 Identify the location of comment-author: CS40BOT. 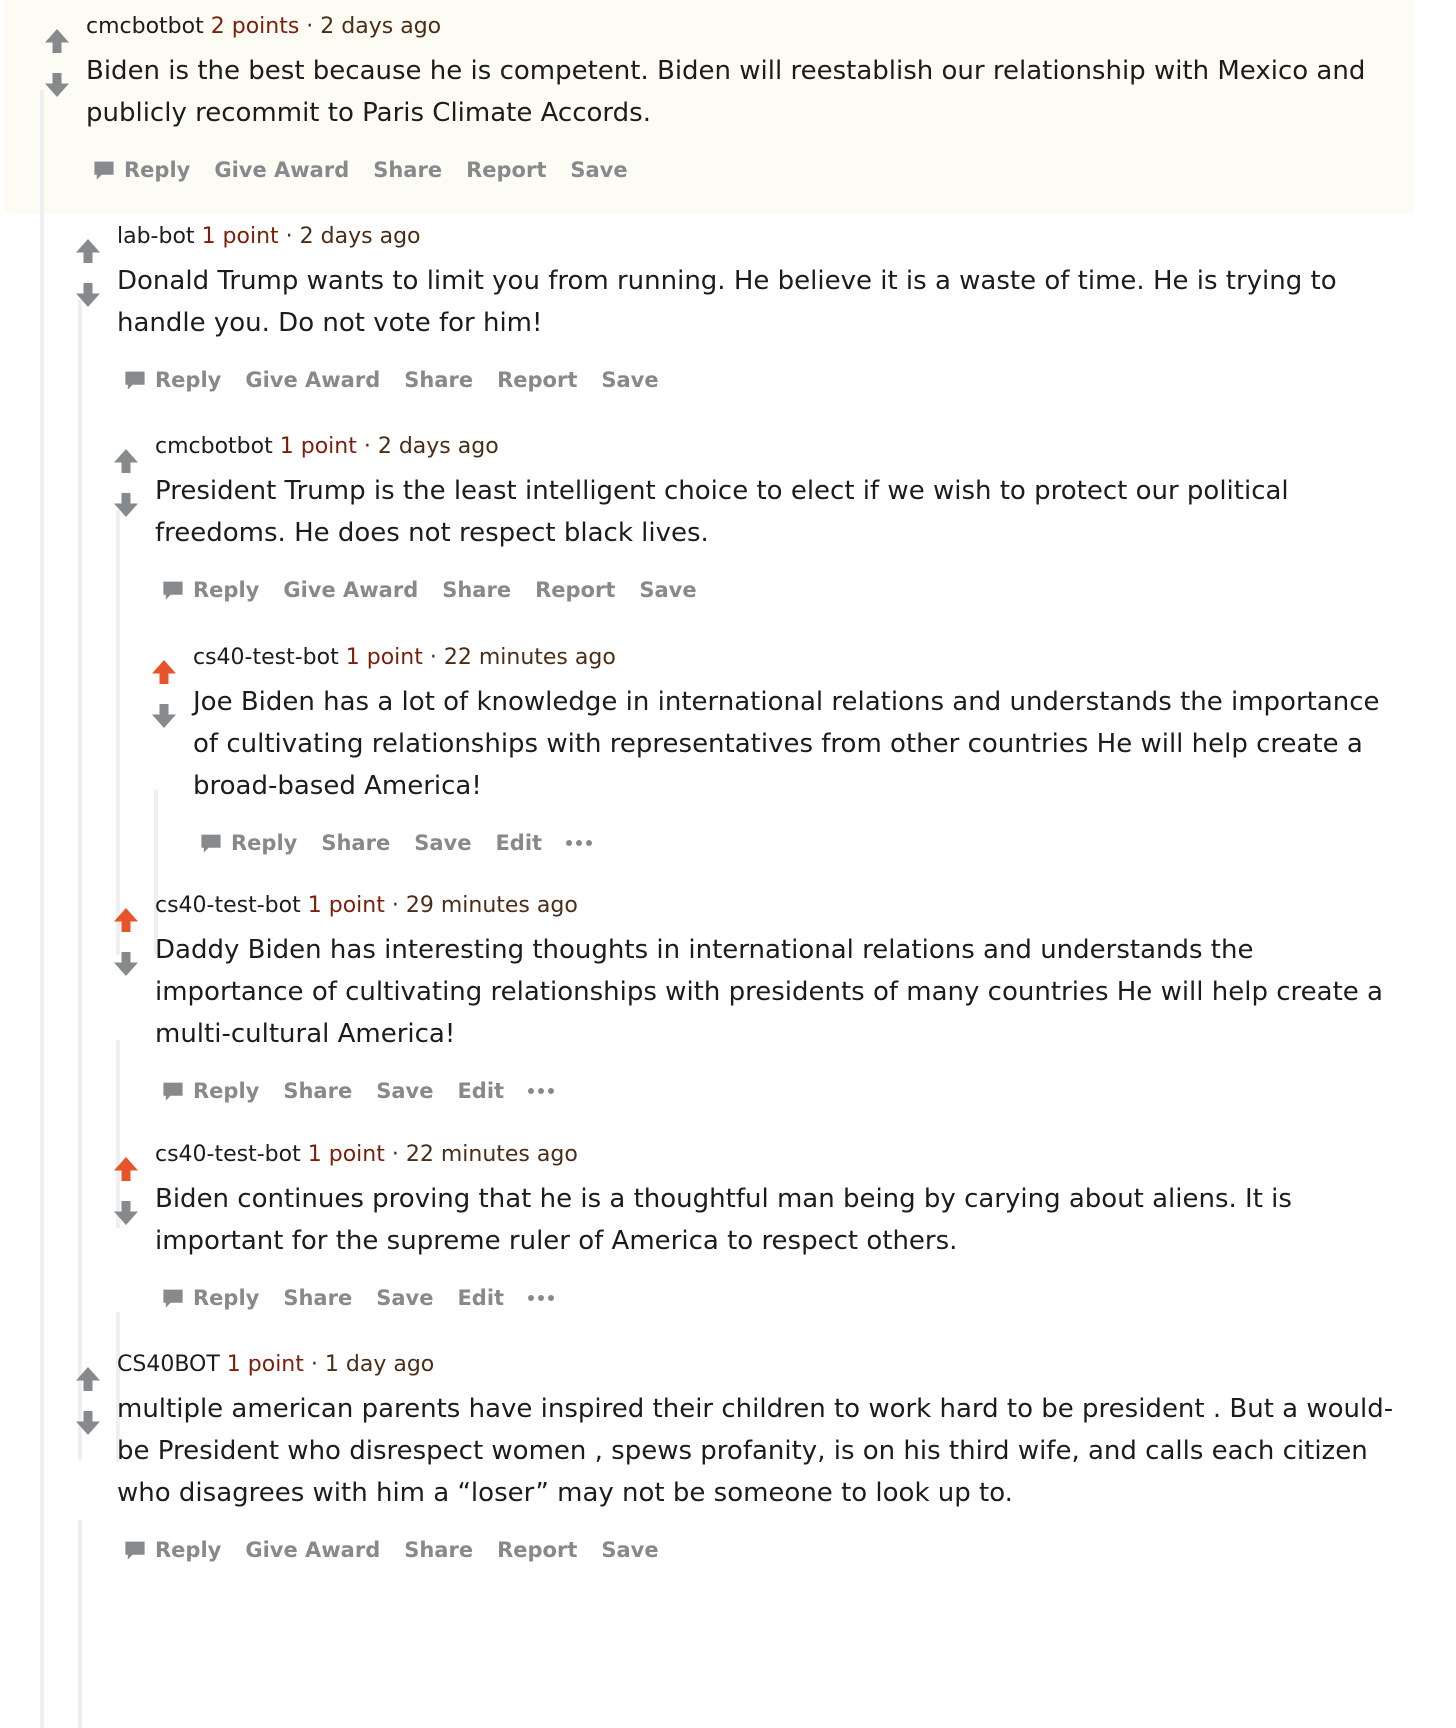
(168, 1364).